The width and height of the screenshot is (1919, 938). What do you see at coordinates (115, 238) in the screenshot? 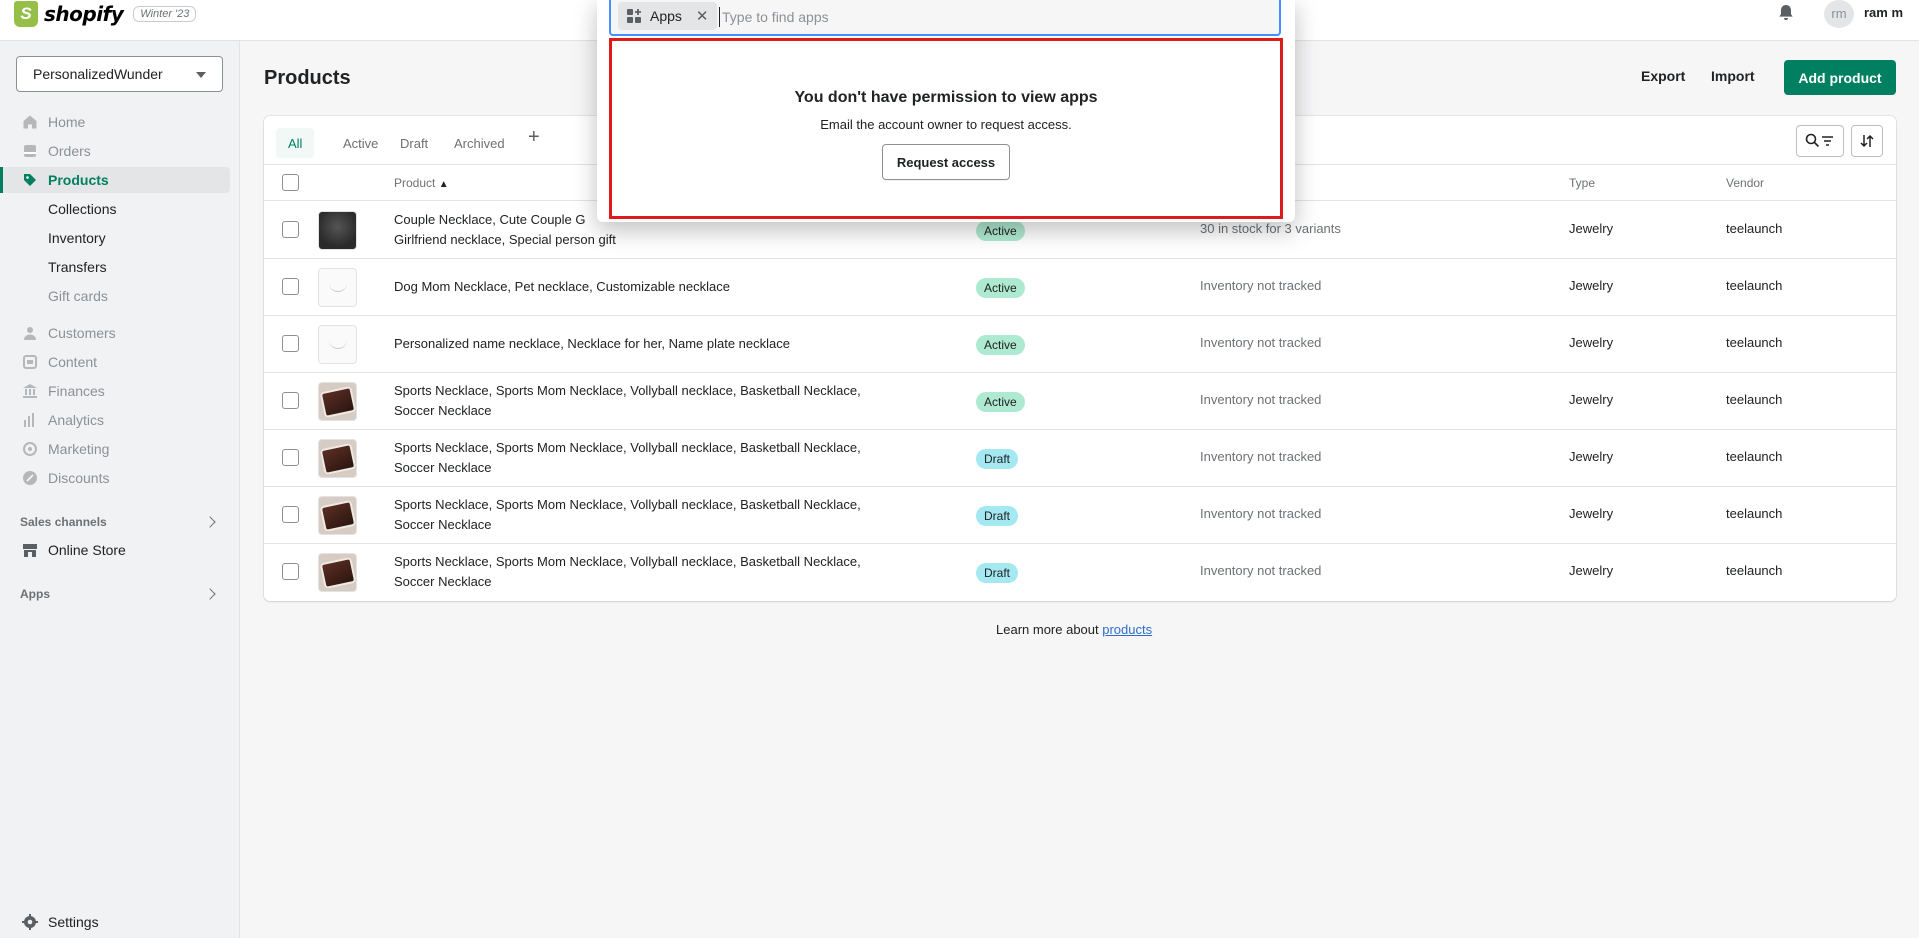
I see `sidebar-item-inventory: Inventory` at bounding box center [115, 238].